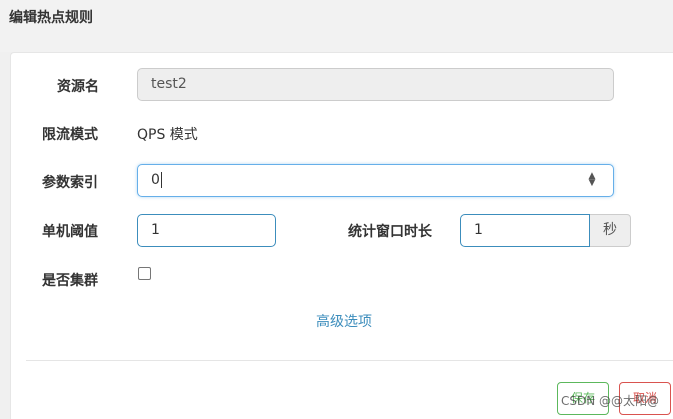 This screenshot has height=419, width=673. Describe the element at coordinates (375, 180) in the screenshot. I see `param-index-input: 0 ▲ ▼` at that location.